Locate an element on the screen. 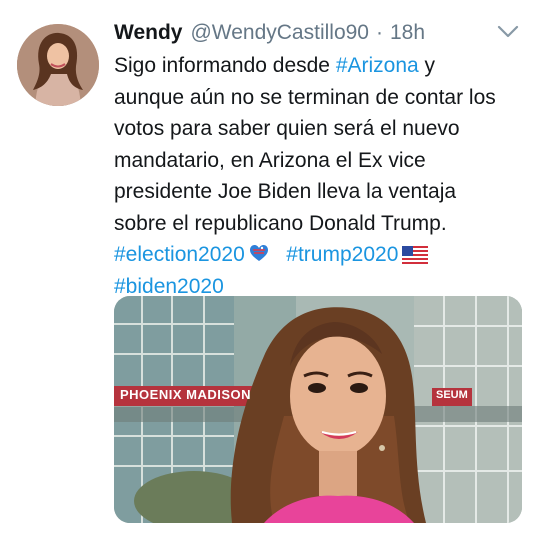  ballot-heart-icon is located at coordinates (258, 253).